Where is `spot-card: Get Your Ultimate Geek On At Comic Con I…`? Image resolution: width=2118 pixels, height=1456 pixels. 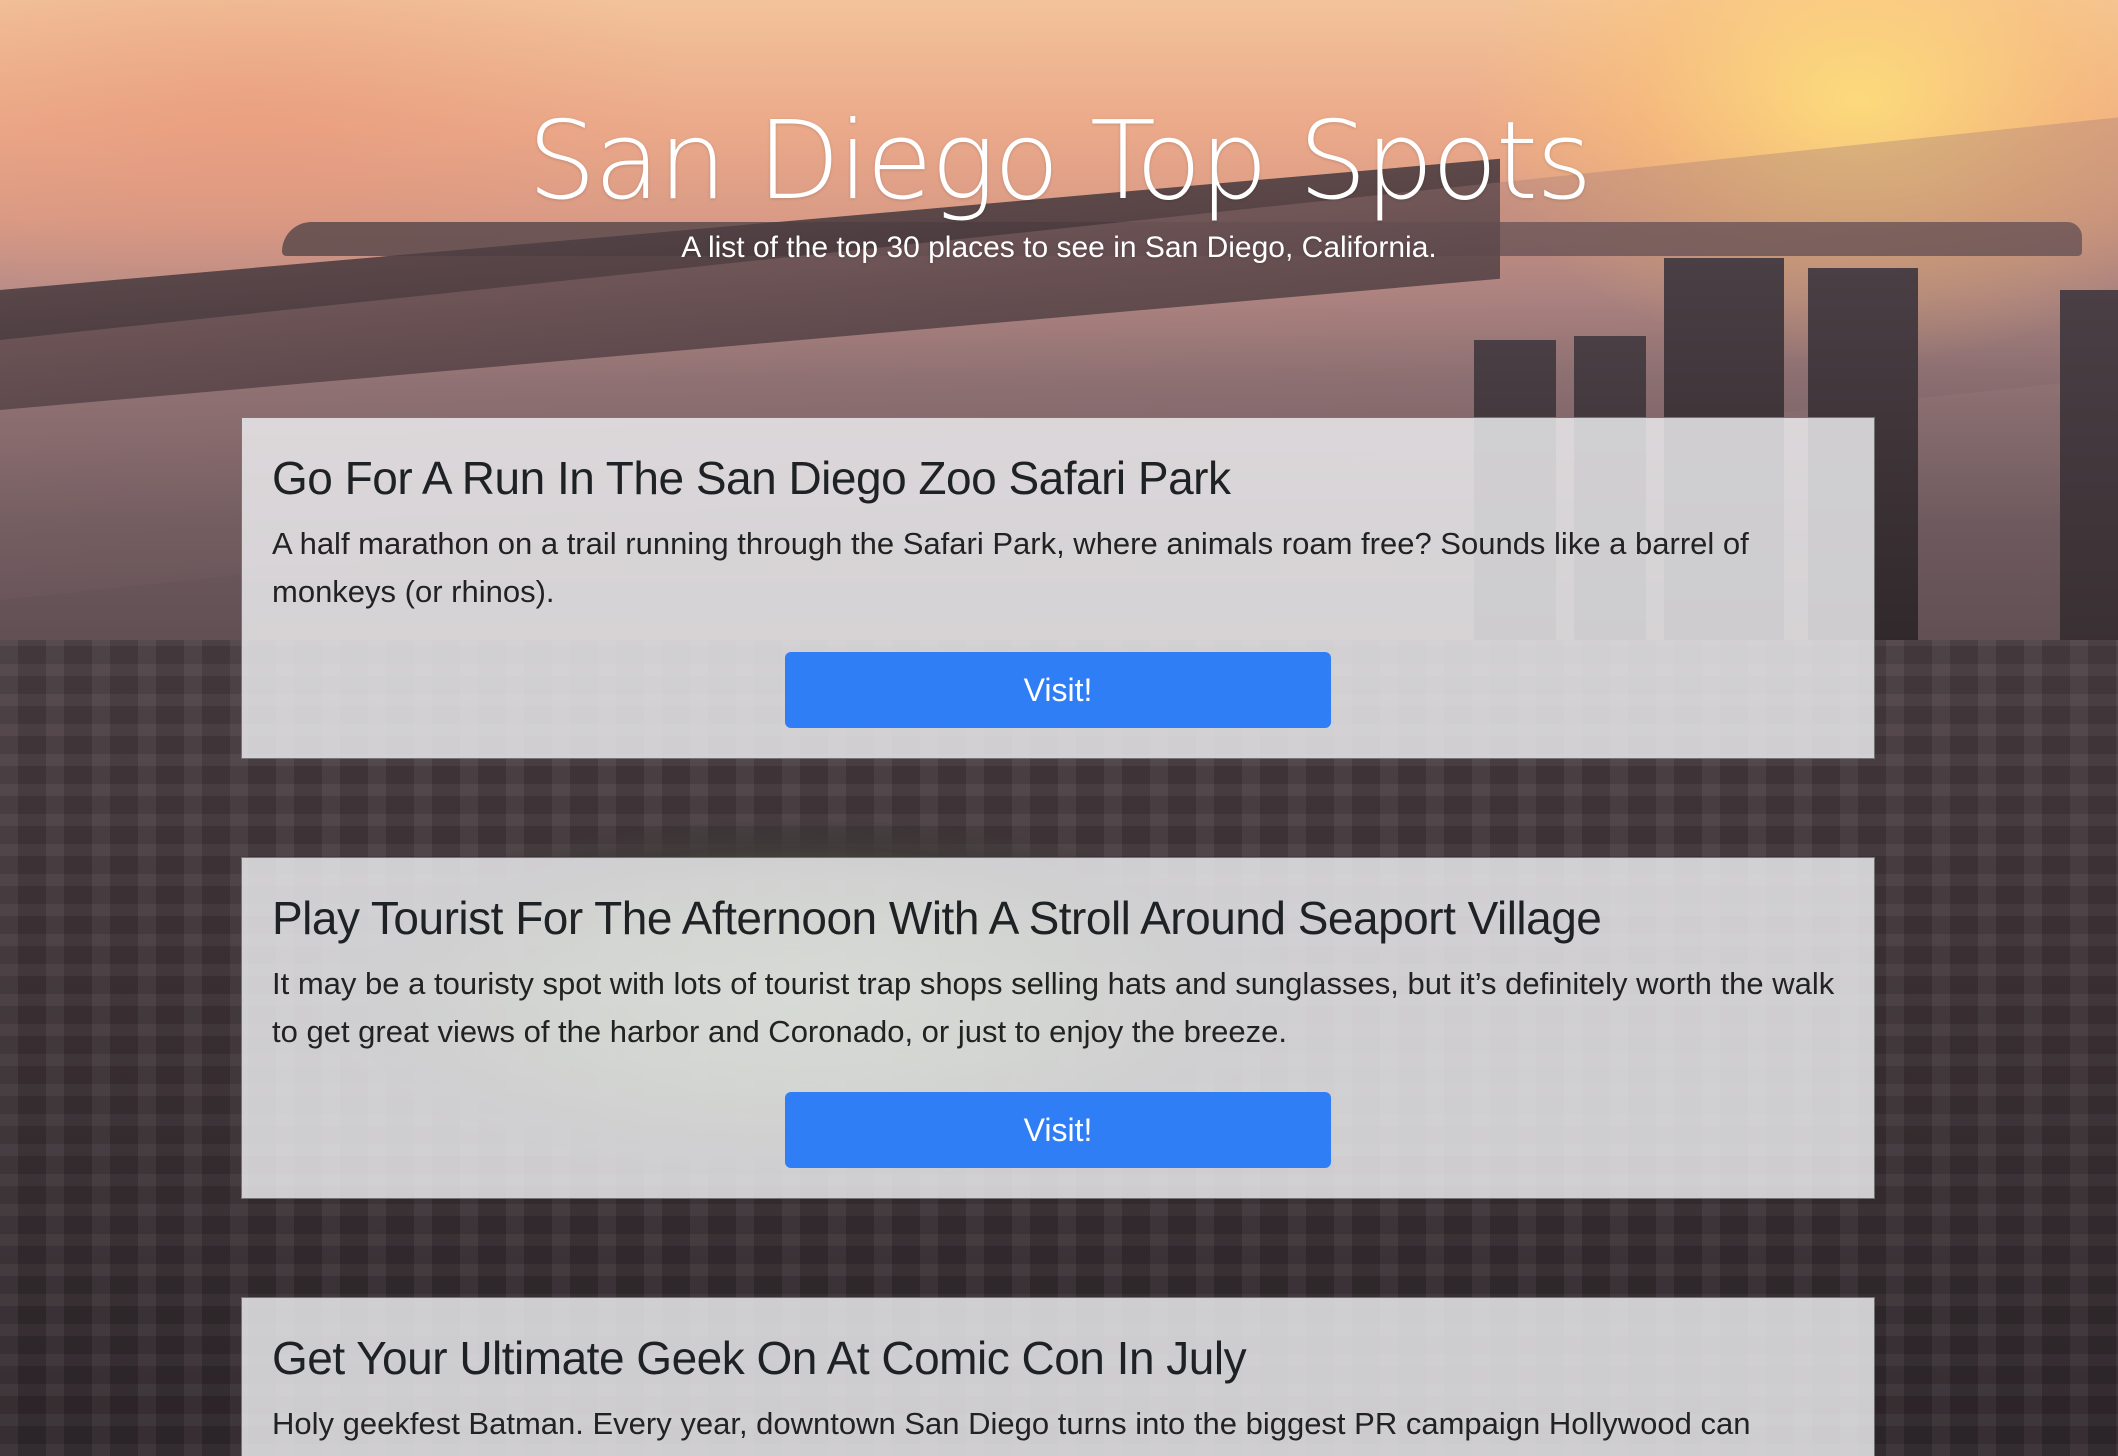 spot-card: Get Your Ultimate Geek On At Comic Con I… is located at coordinates (1058, 1376).